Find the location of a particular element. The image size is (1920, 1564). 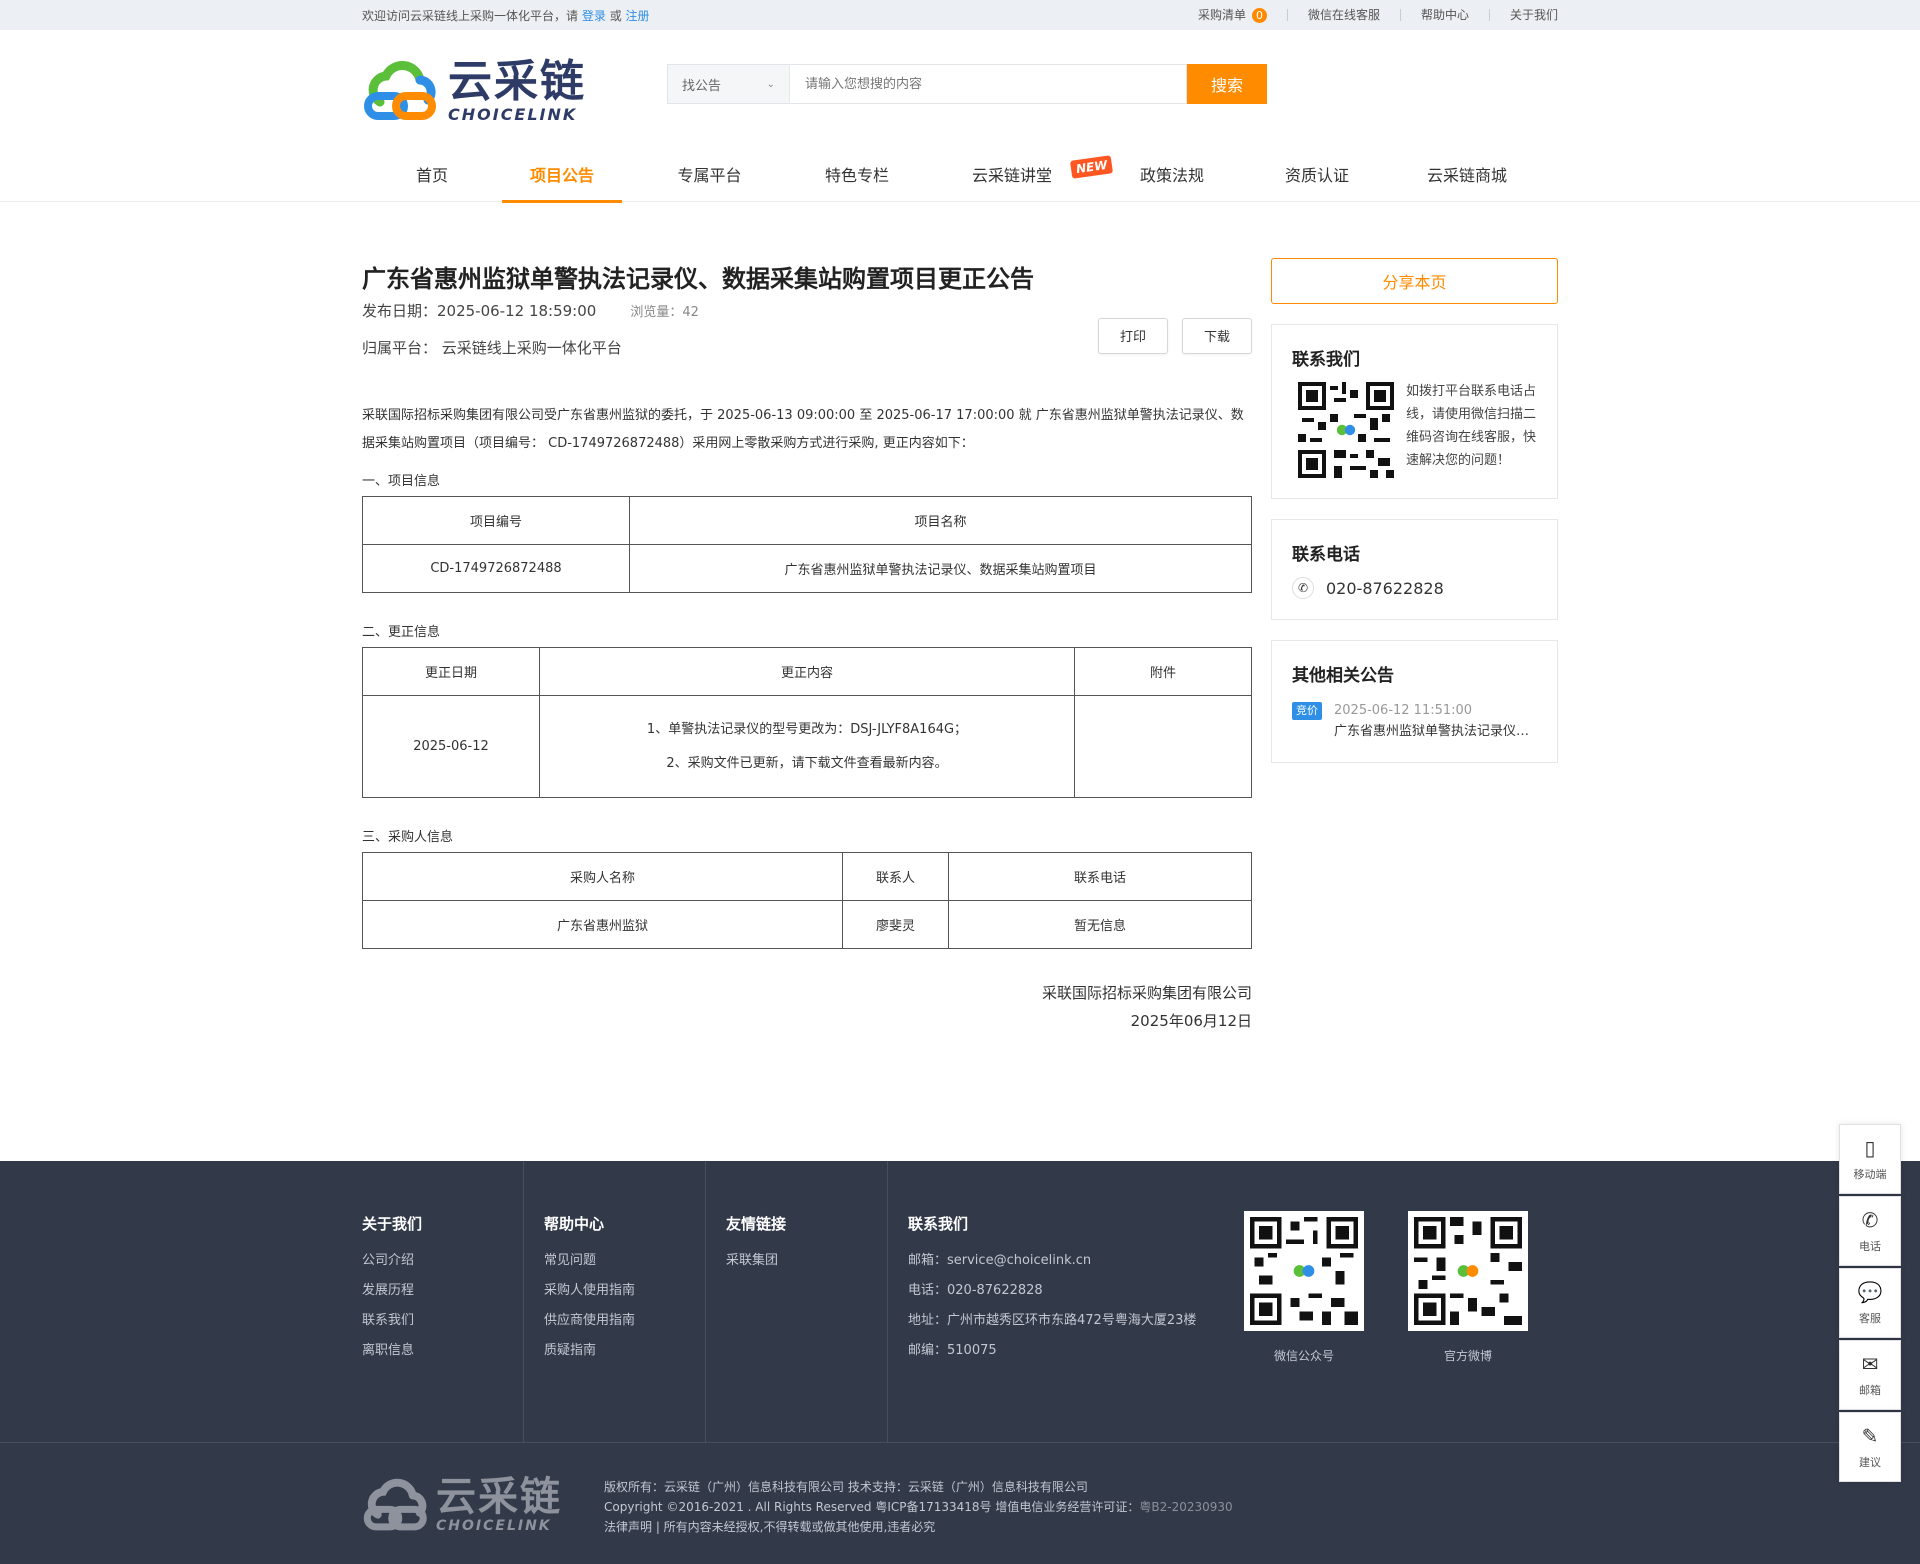

purchaser-table: 采购人名称 联系人 联系电话 广东省惠州监狱 廖斐灵 暂无信息 is located at coordinates (807, 900).